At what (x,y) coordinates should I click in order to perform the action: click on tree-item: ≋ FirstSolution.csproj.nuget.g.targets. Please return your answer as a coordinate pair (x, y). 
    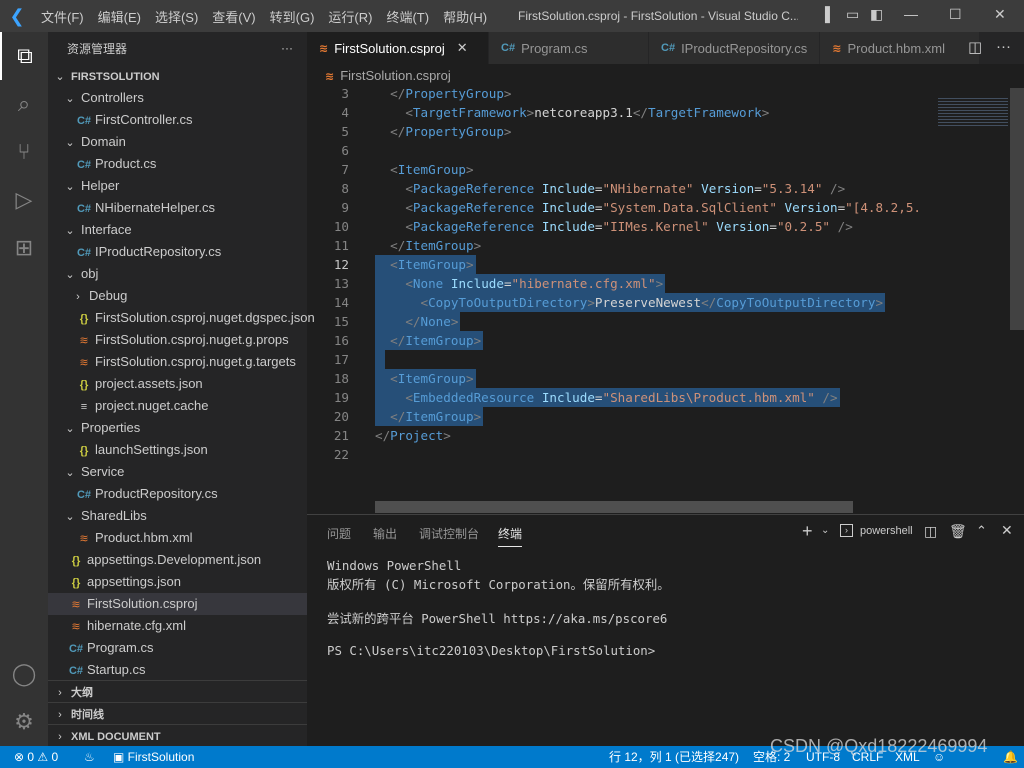
    Looking at the image, I should click on (177, 362).